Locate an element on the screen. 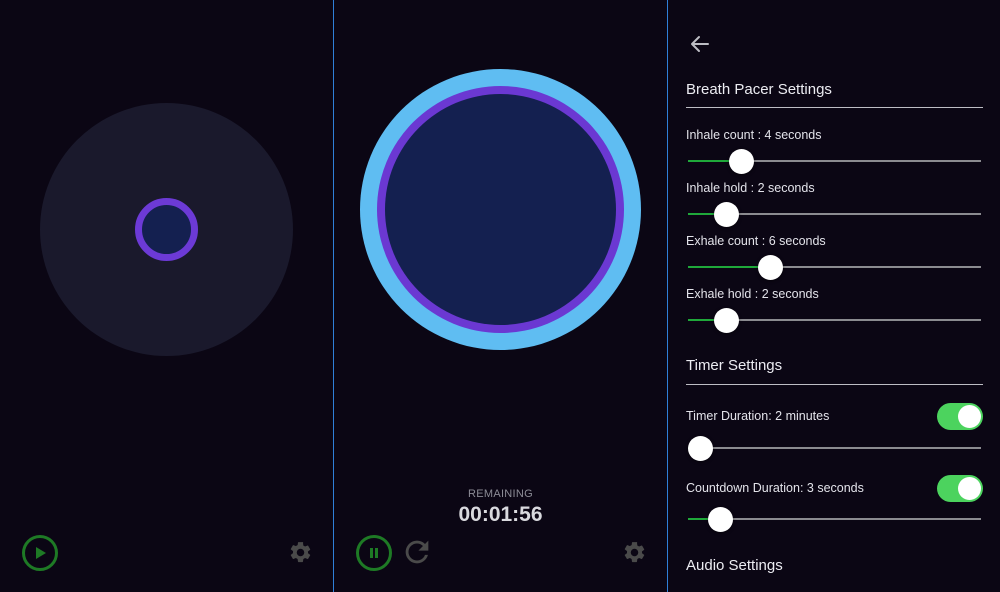 The height and width of the screenshot is (592, 1000). restart-button is located at coordinates (417, 554).